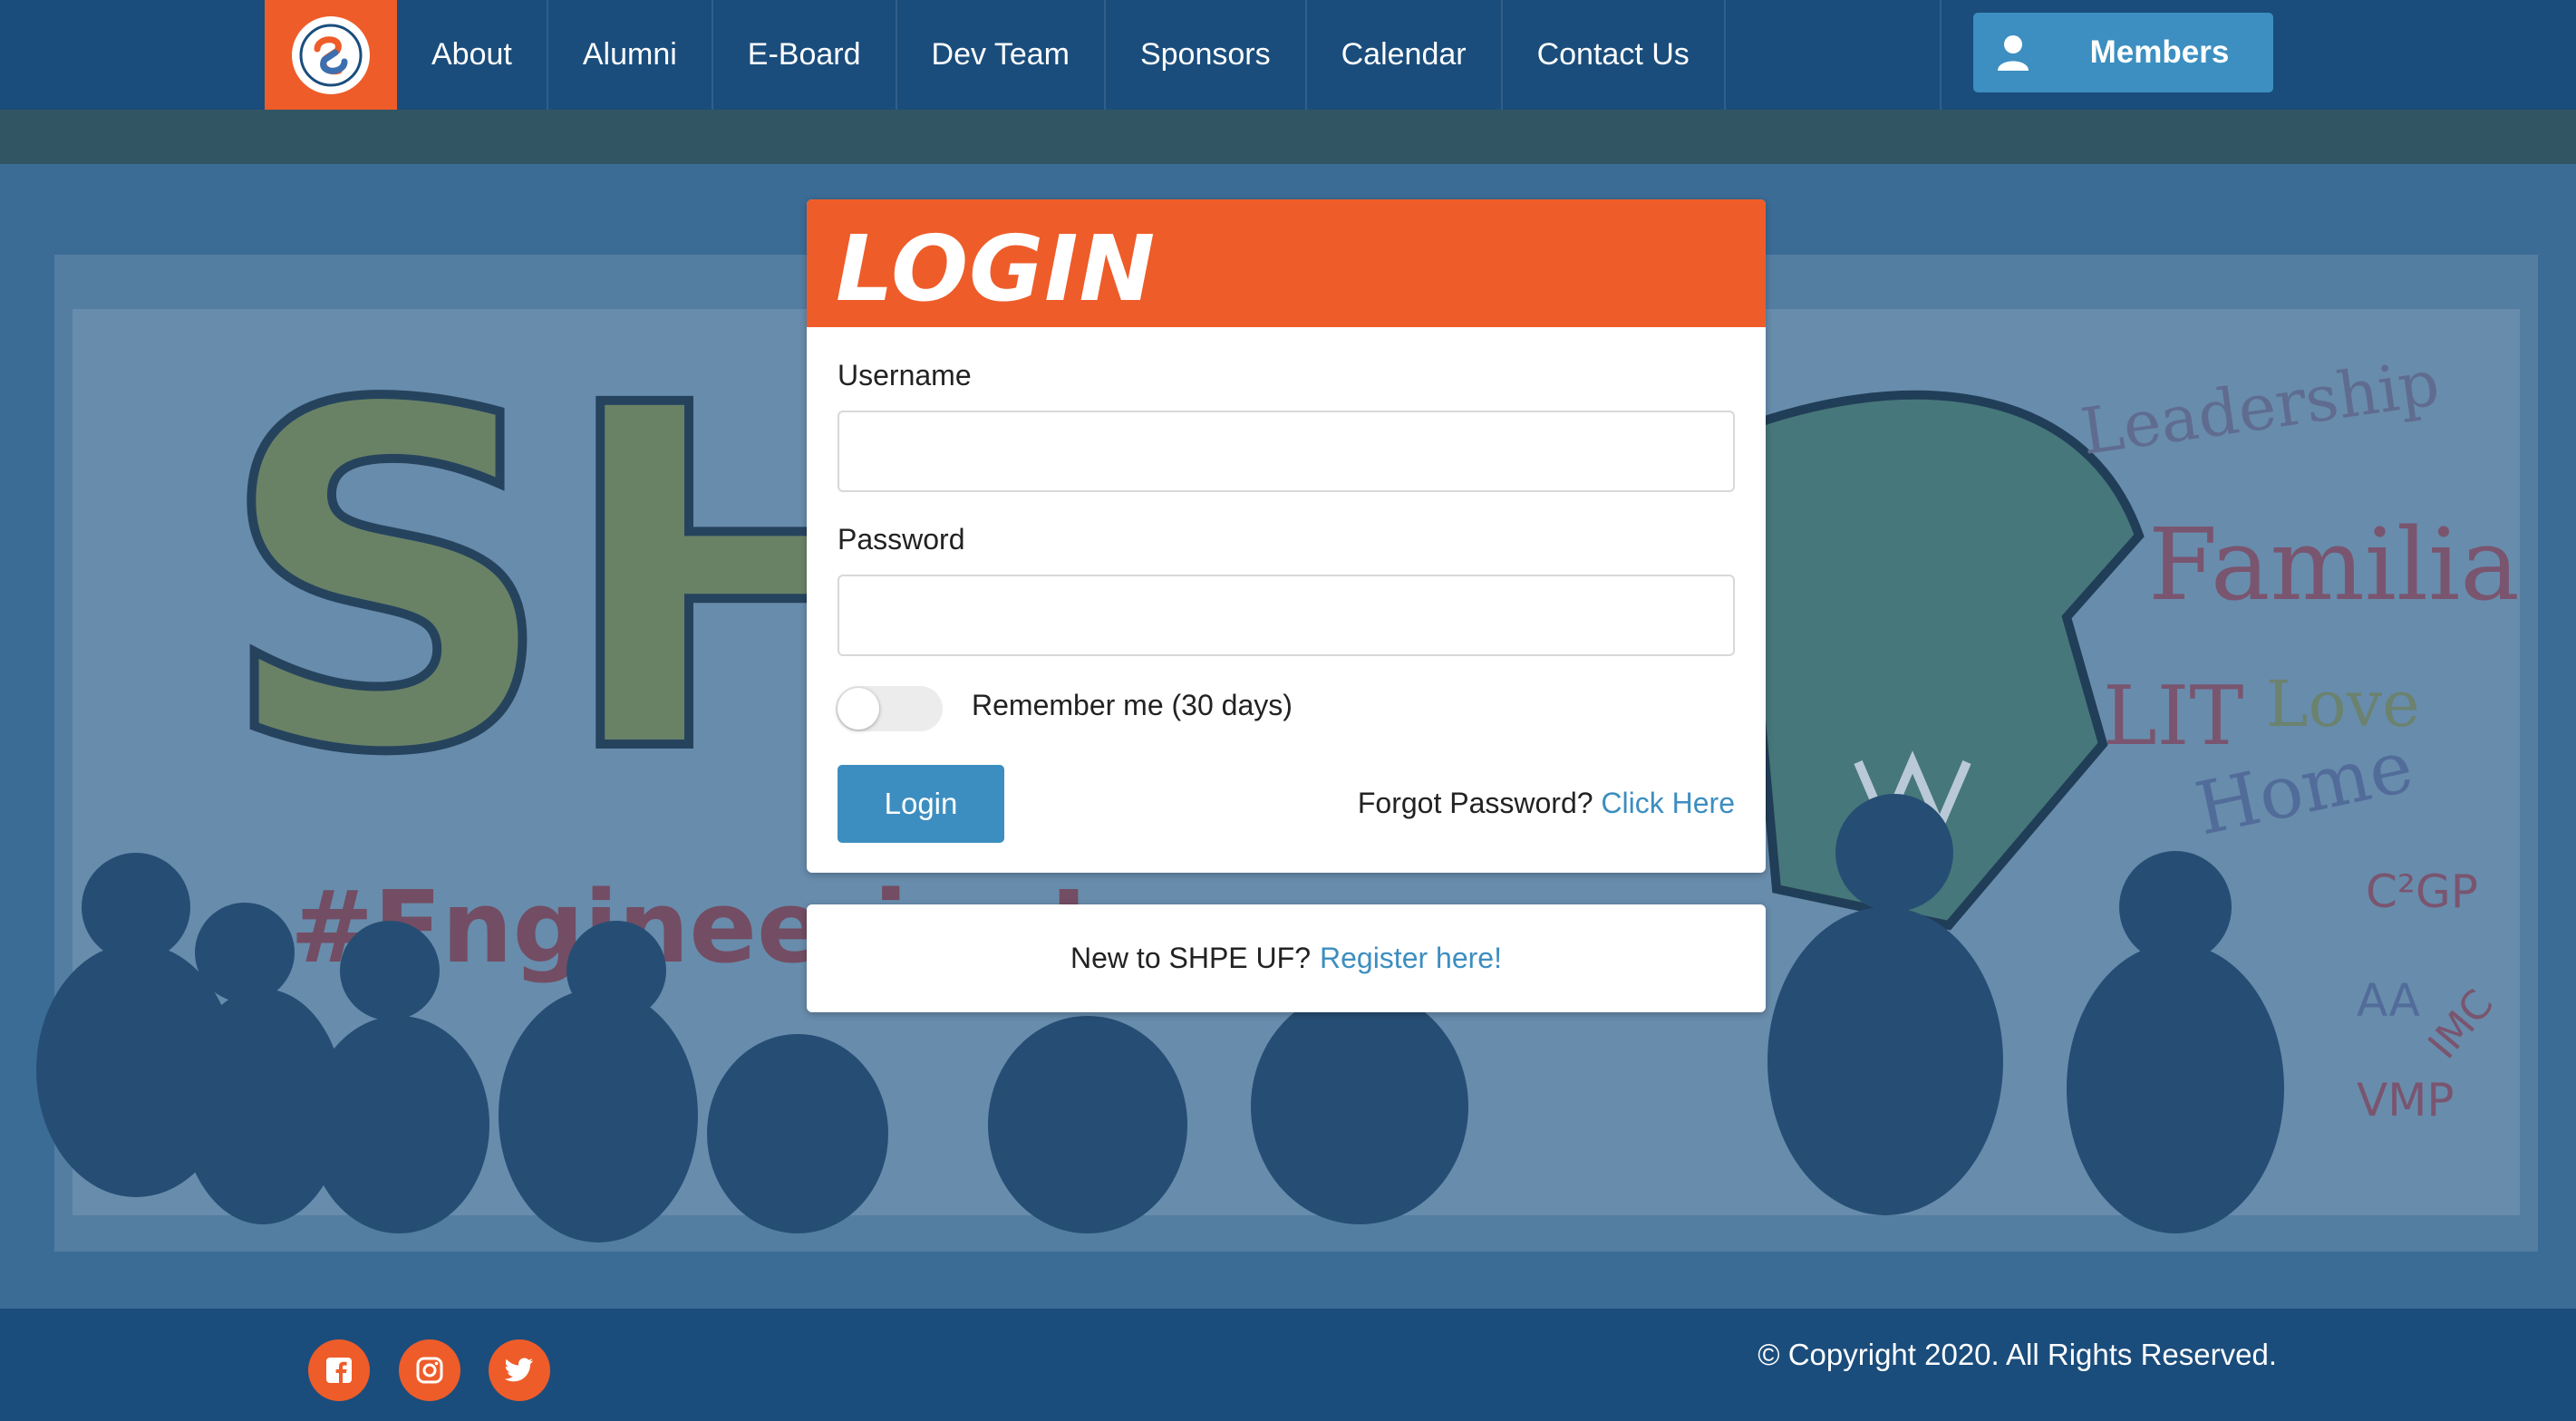 This screenshot has height=1421, width=2576. Describe the element at coordinates (429, 1370) in the screenshot. I see `instagram-icon` at that location.